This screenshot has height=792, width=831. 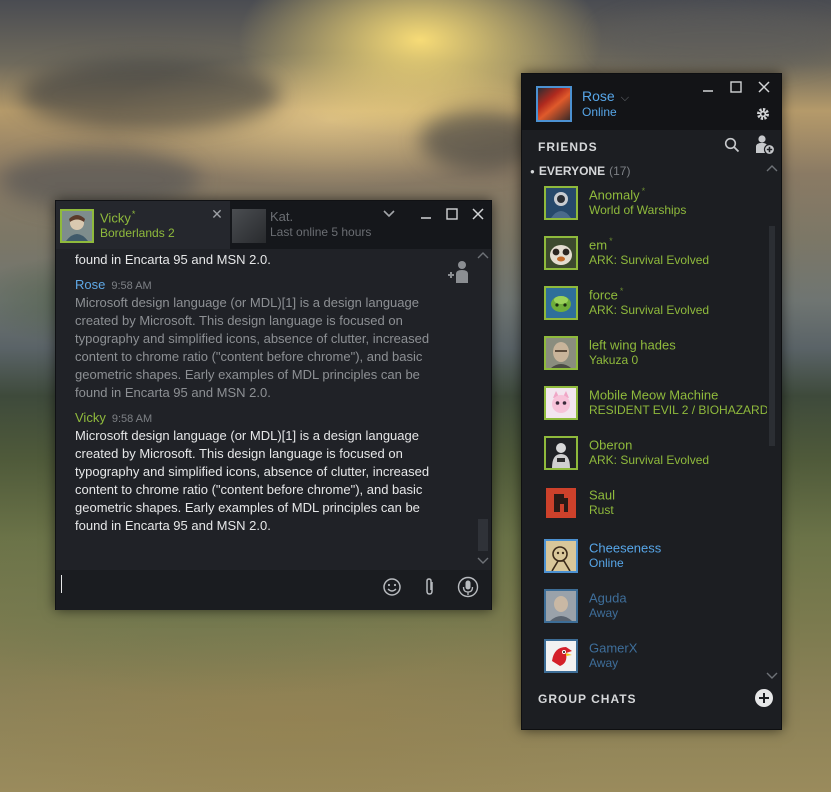 What do you see at coordinates (608, 598) in the screenshot?
I see `friend-name: Aguda` at bounding box center [608, 598].